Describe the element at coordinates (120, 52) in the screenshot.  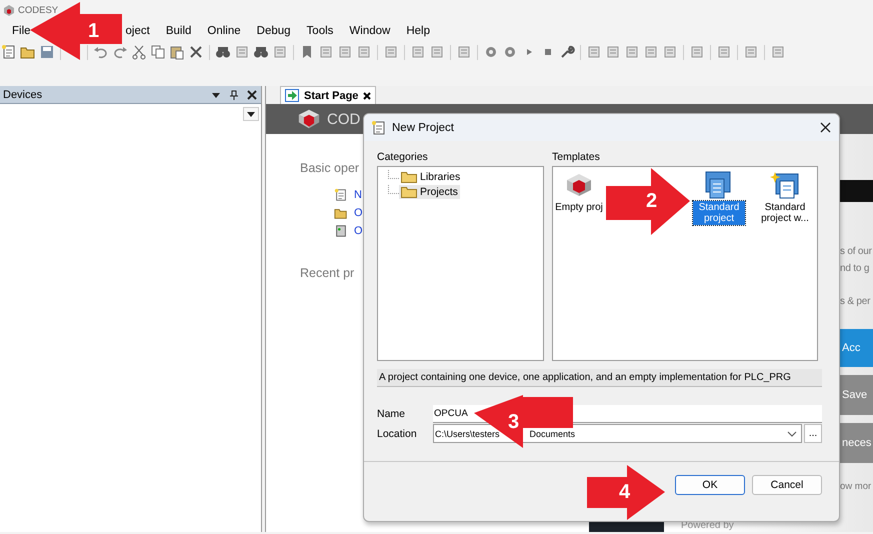
I see `redo-icon` at that location.